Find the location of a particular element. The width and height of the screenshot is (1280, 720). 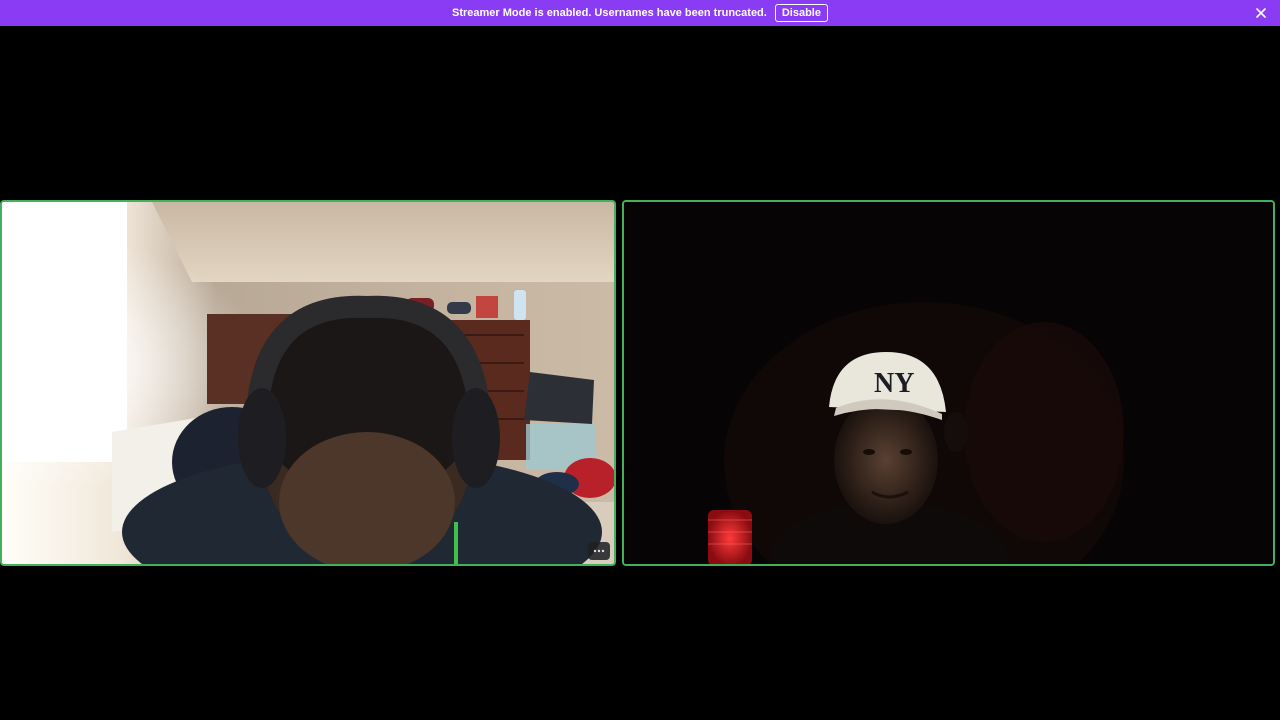

close-icon is located at coordinates (1261, 13).